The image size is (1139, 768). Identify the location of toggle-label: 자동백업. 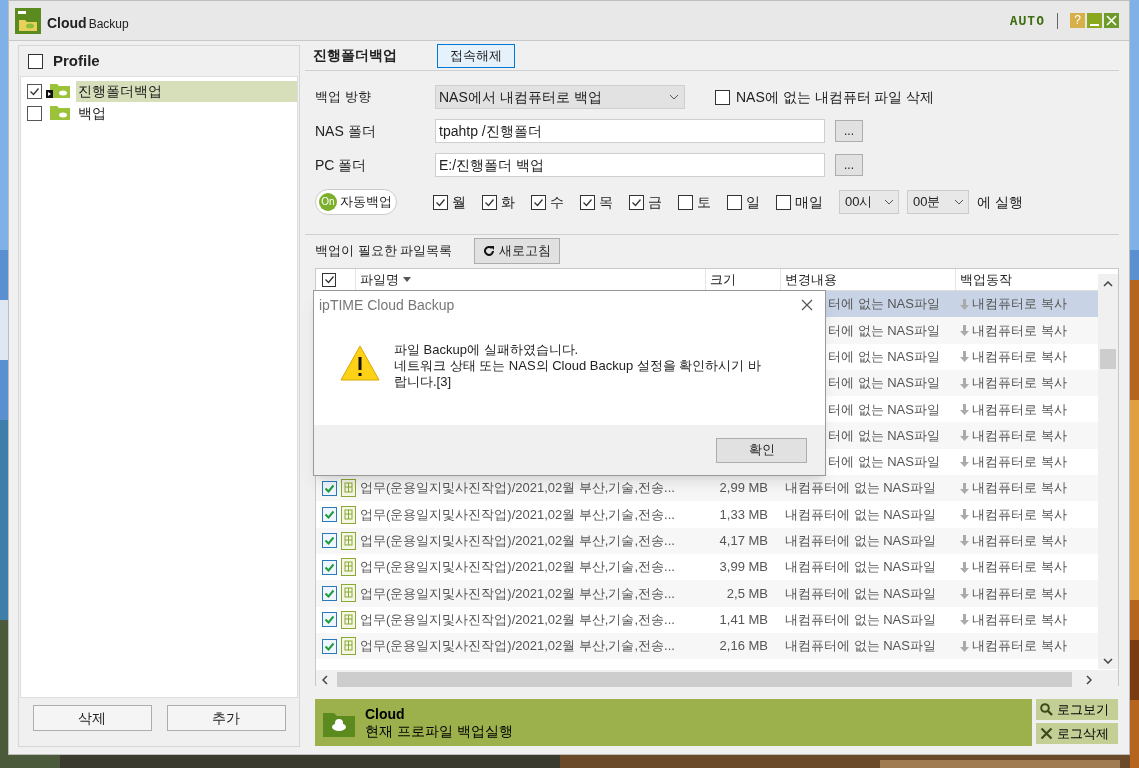
(366, 202).